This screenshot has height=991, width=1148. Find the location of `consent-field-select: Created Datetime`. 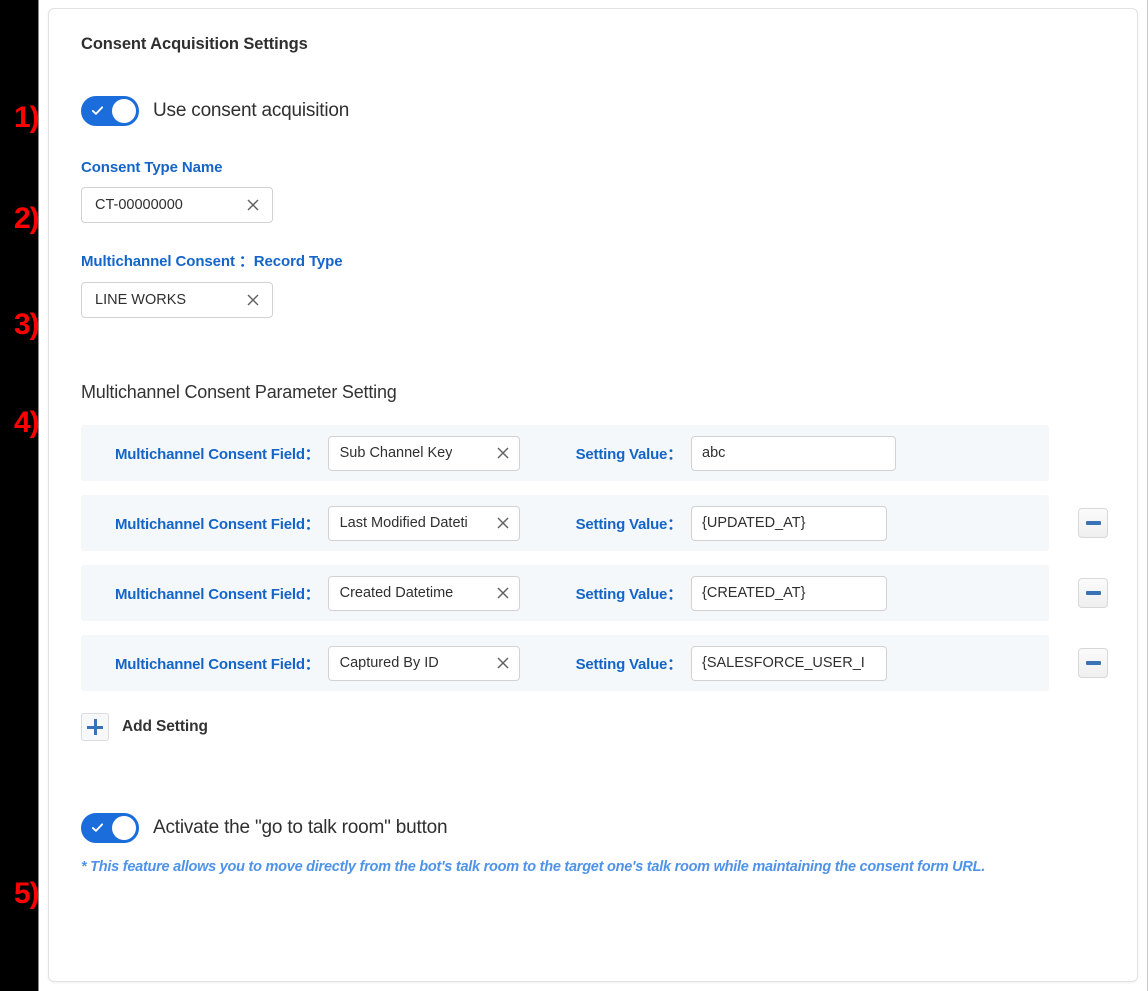

consent-field-select: Created Datetime is located at coordinates (423, 593).